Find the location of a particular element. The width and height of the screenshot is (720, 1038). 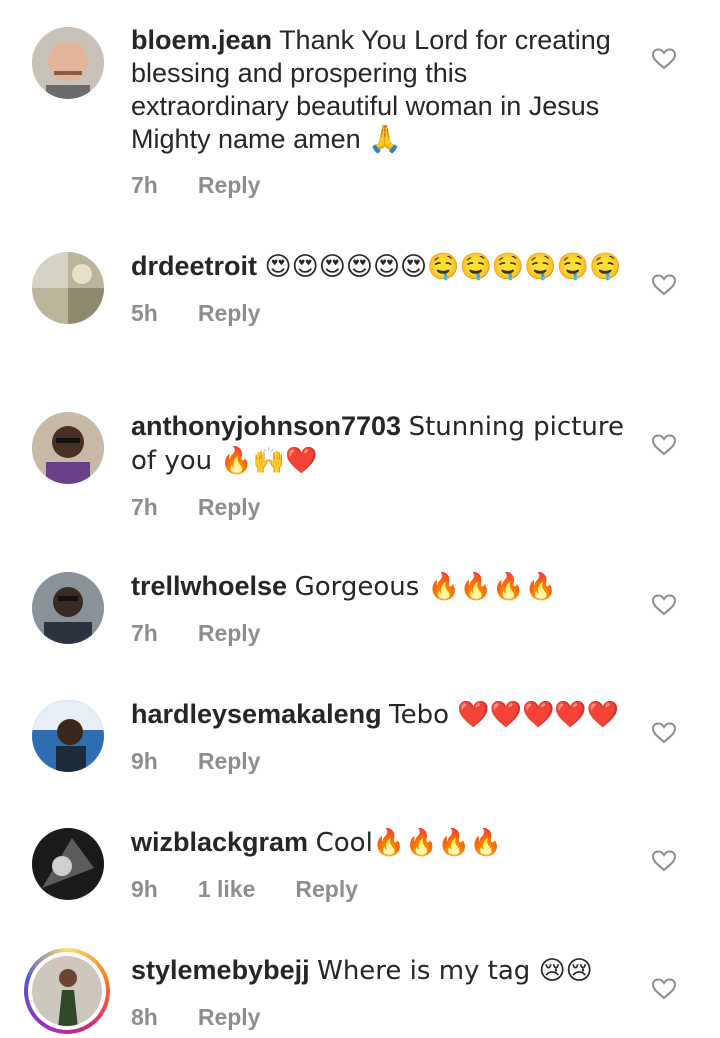

story-ring is located at coordinates (67, 991).